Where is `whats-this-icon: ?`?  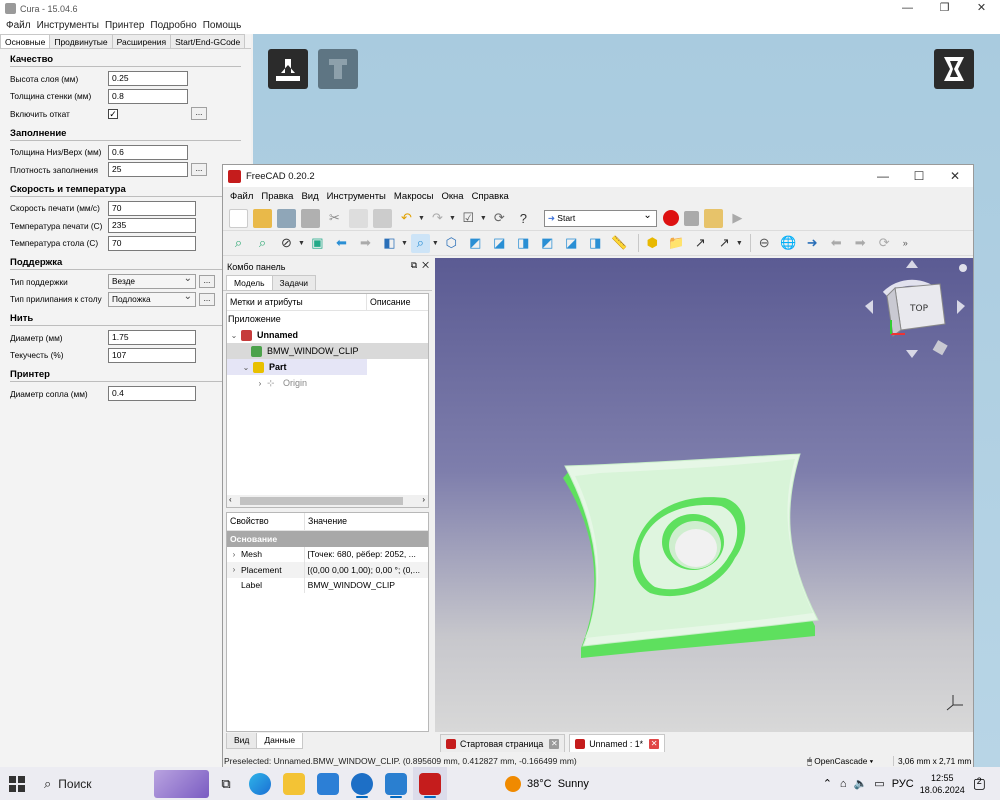 whats-this-icon: ? is located at coordinates (523, 218).